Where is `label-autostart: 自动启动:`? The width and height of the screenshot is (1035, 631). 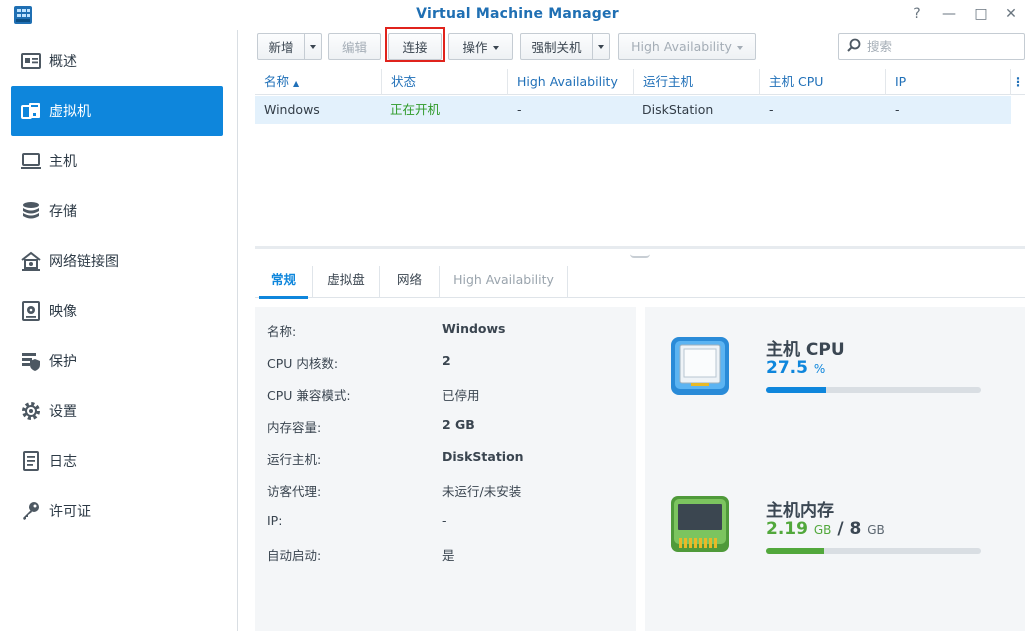
label-autostart: 自动启动: is located at coordinates (294, 555).